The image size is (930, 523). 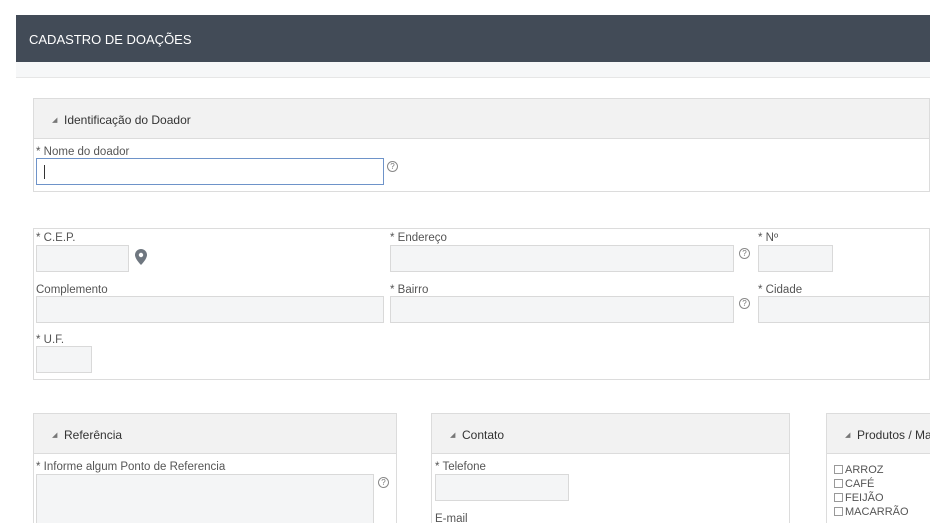 I want to click on contato-section-title: Contato, so click(x=483, y=435).